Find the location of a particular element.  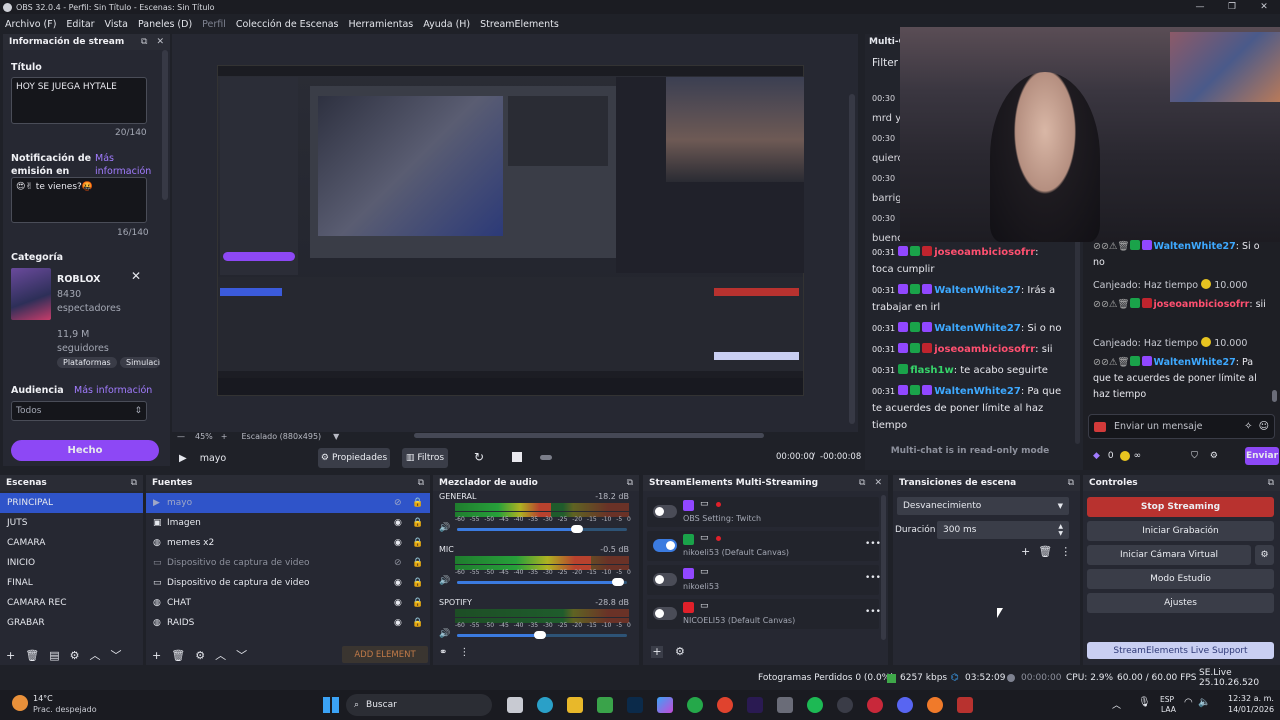

zoom-plus-icon: + is located at coordinates (224, 436).